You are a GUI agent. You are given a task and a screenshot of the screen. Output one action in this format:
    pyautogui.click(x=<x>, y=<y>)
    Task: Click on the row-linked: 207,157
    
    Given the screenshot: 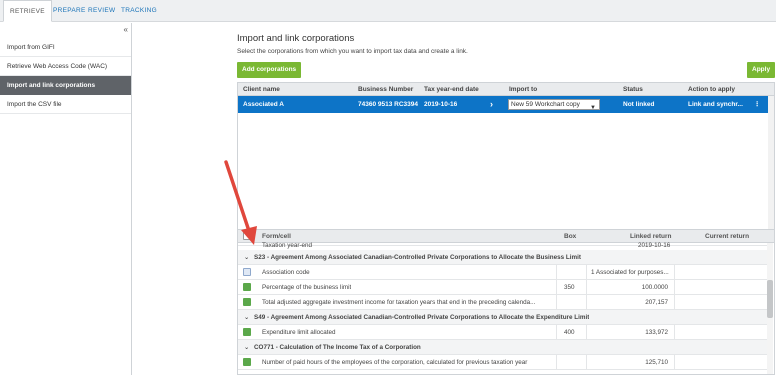 What is the action you would take?
    pyautogui.click(x=656, y=302)
    